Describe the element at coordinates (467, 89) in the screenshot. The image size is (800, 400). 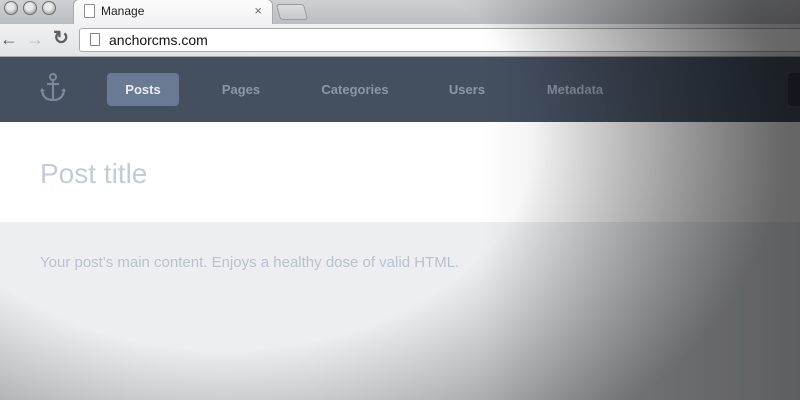
I see `nav-item-users: Users` at that location.